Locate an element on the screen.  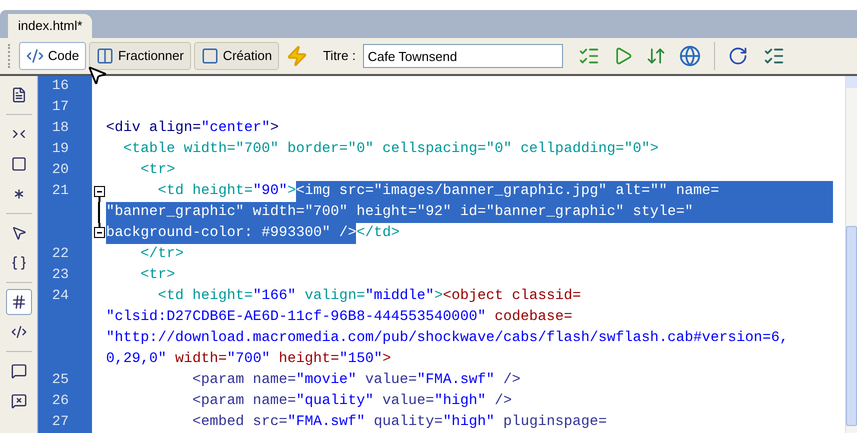
scrollbar is located at coordinates (851, 254).